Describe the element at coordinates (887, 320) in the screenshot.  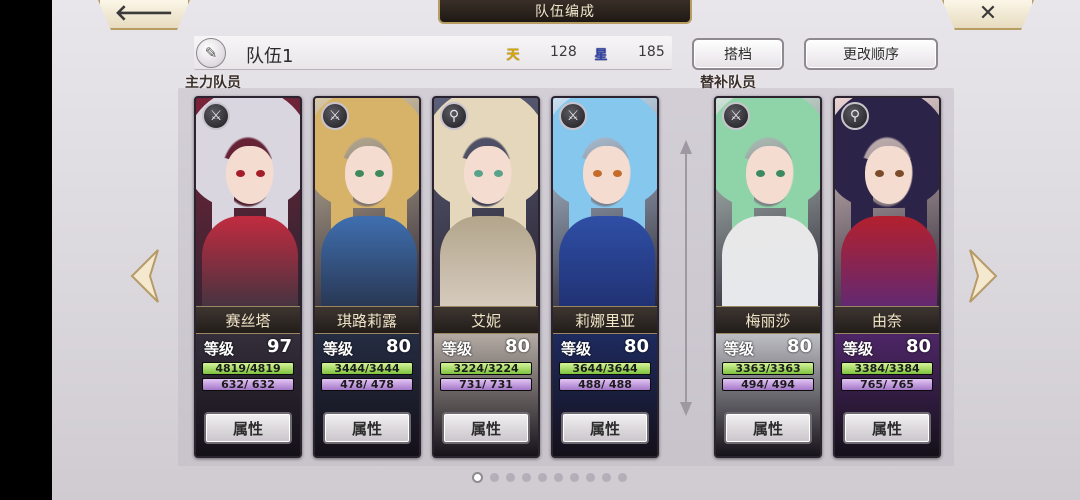
I see `member-name: 由奈` at that location.